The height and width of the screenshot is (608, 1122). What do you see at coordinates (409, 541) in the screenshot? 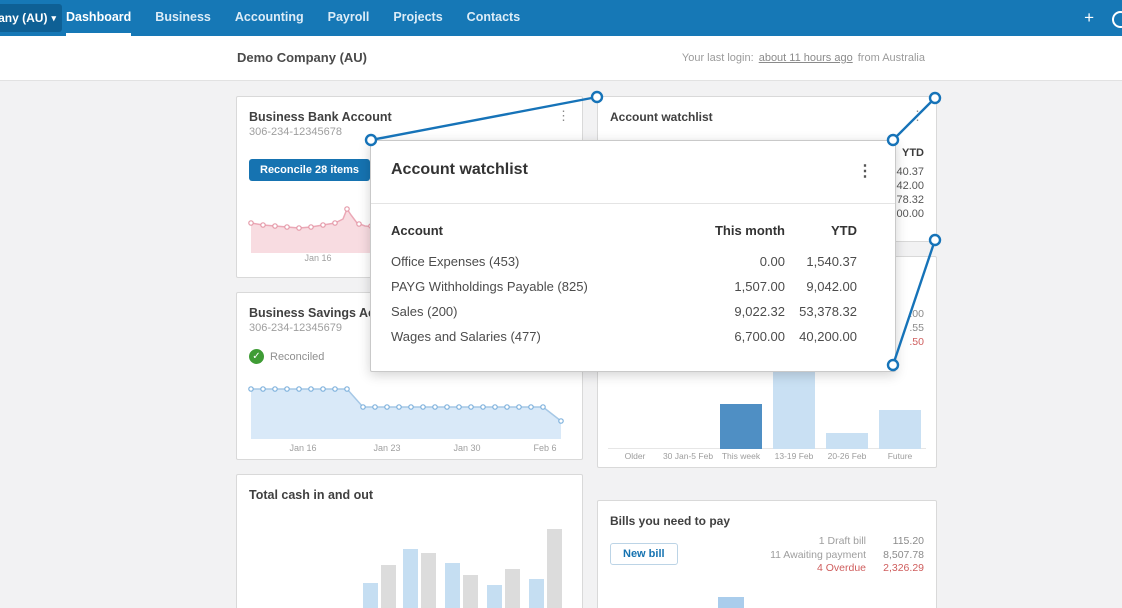
I see `total-cash-card: Total cash in and out` at bounding box center [409, 541].